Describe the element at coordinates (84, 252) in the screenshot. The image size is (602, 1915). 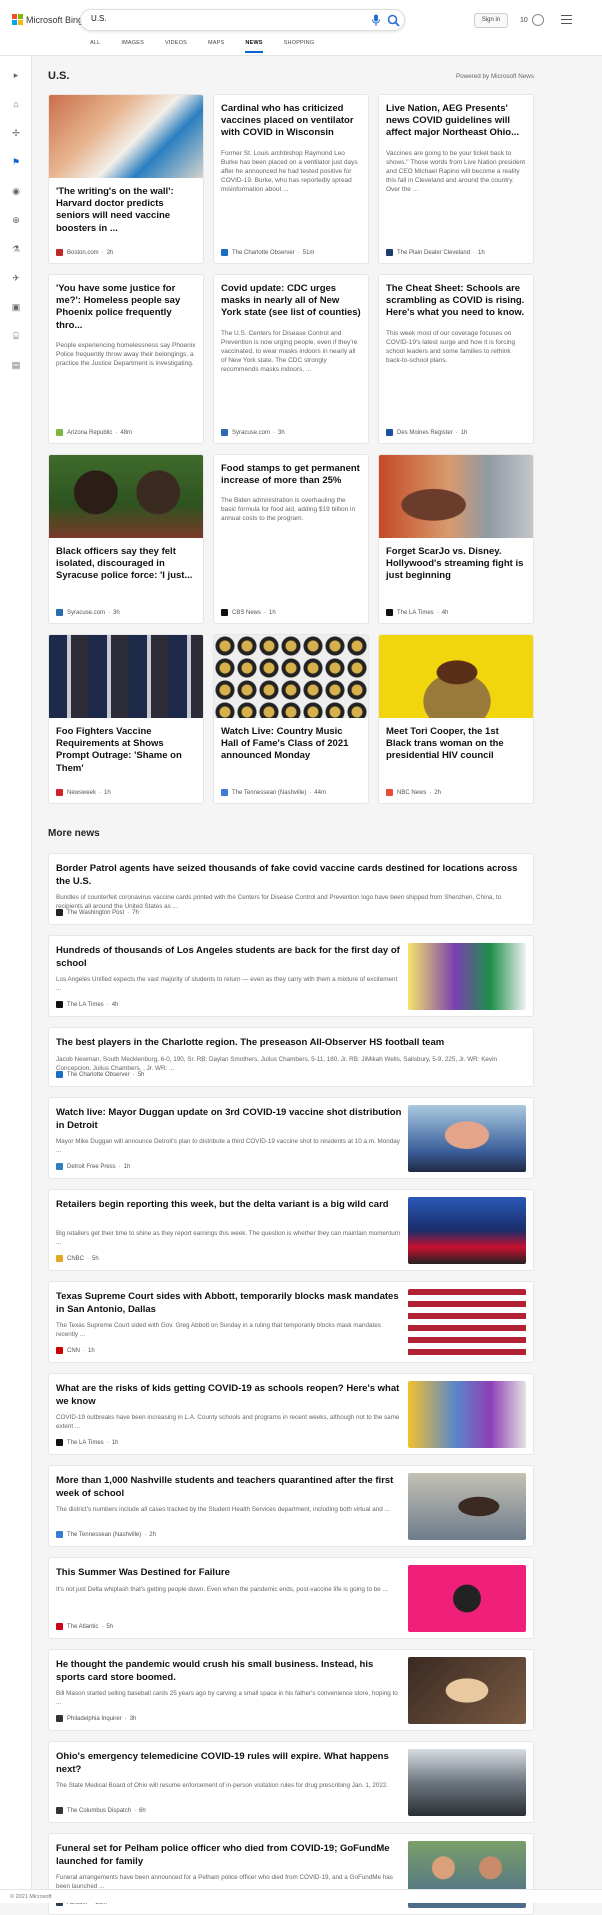
I see `news-card-source: Boston.com · 2h` at that location.